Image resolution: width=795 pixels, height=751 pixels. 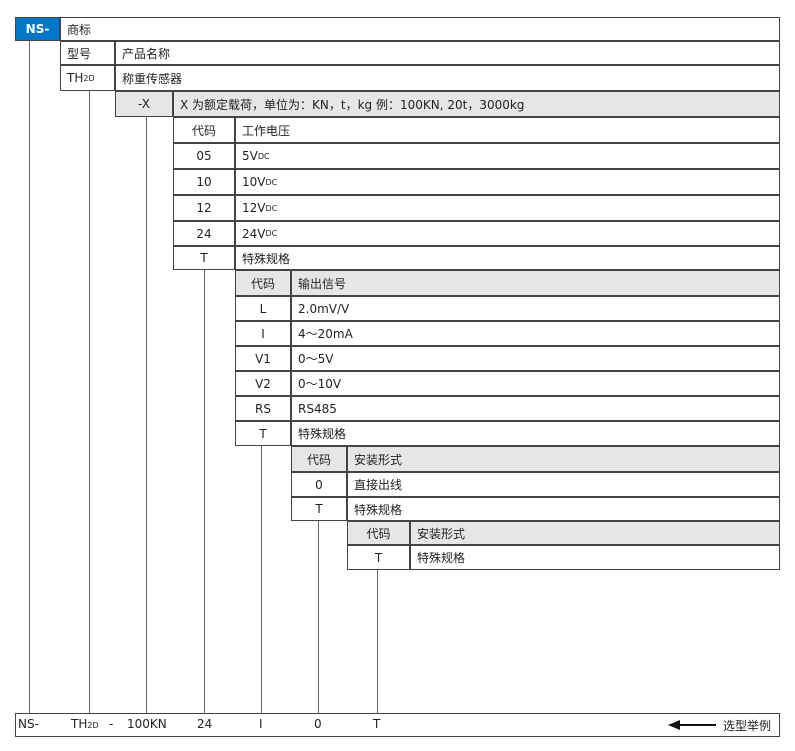 I want to click on example-voltage: 24, so click(x=205, y=724).